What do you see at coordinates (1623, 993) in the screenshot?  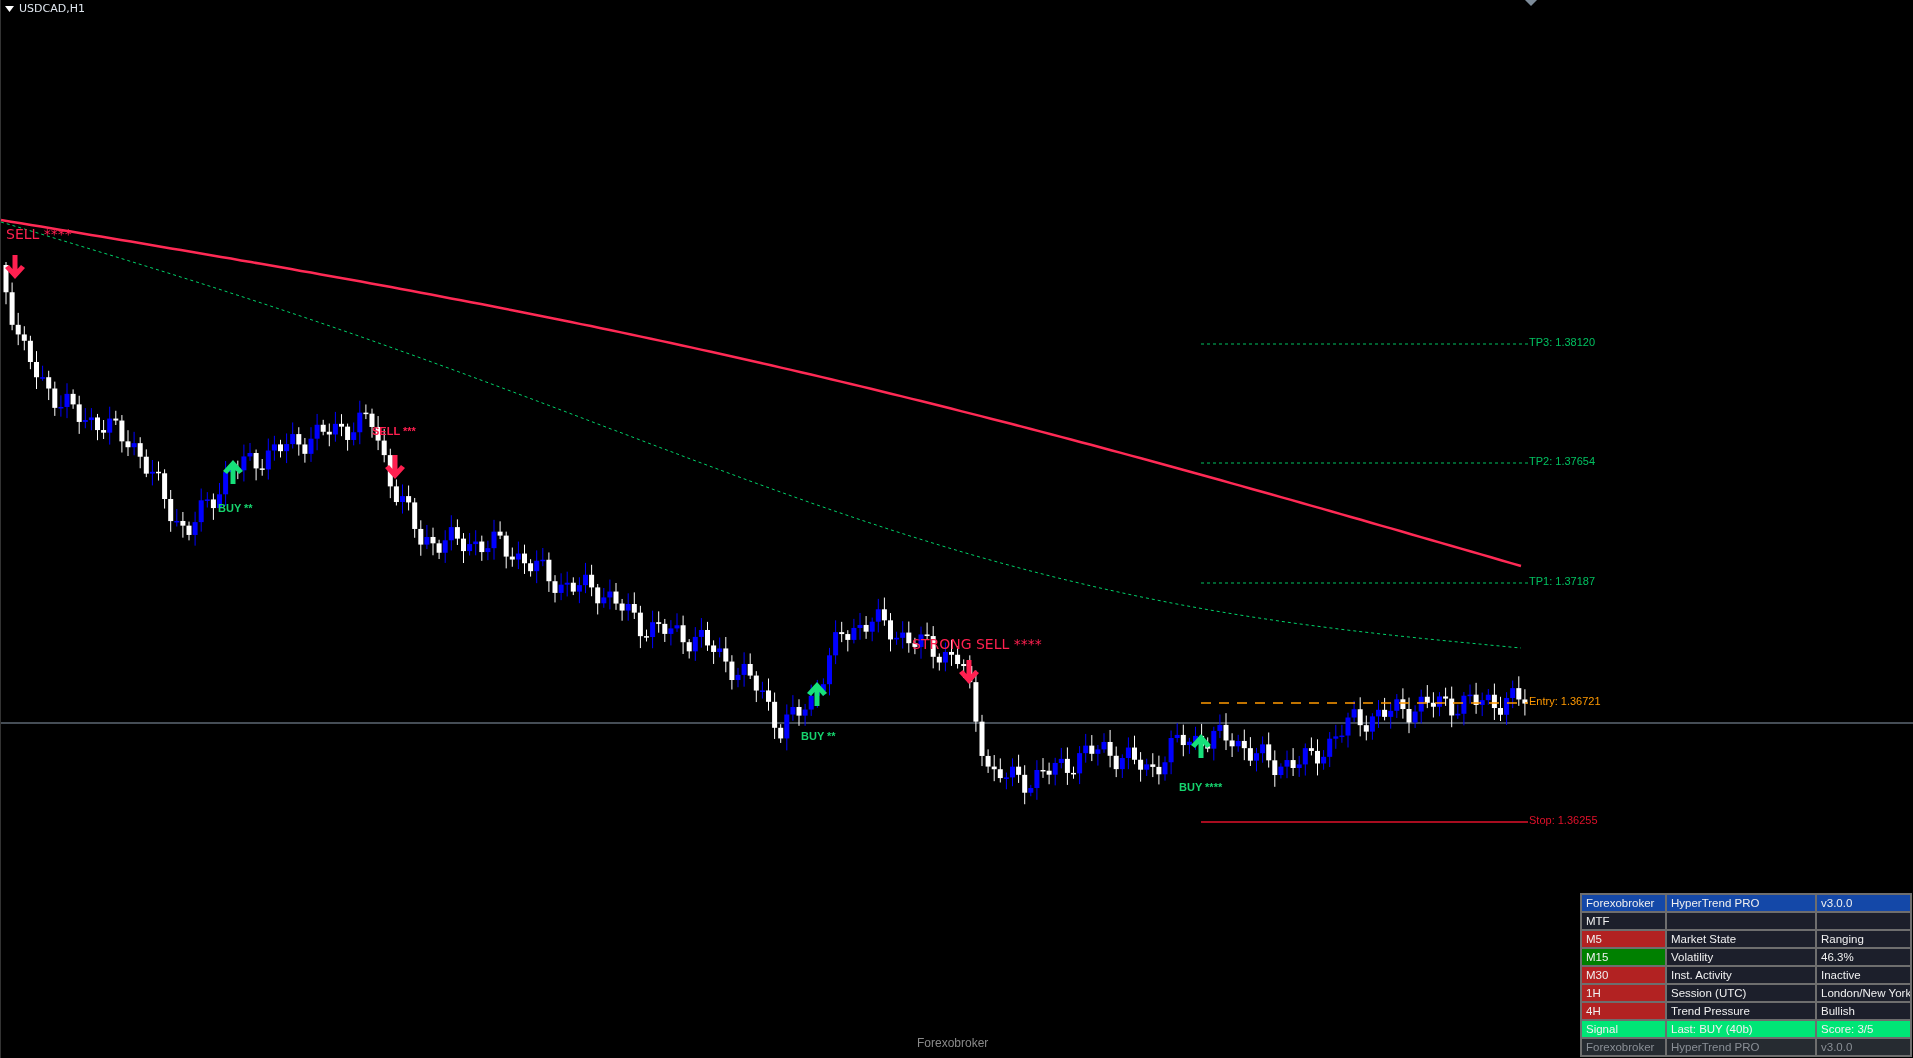 I see `table-cell: 1H` at bounding box center [1623, 993].